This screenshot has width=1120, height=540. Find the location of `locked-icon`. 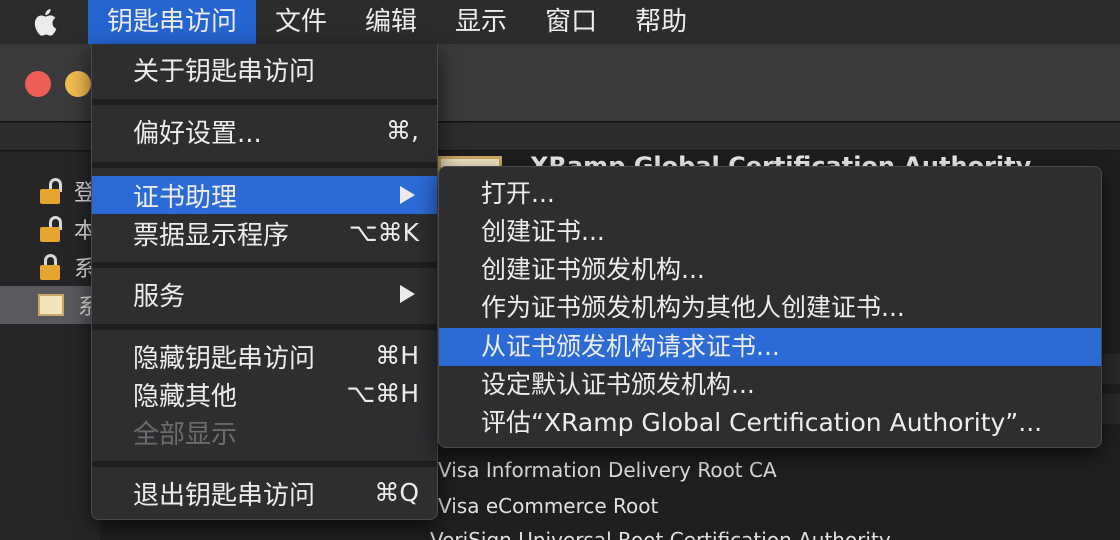

locked-icon is located at coordinates (49, 267).